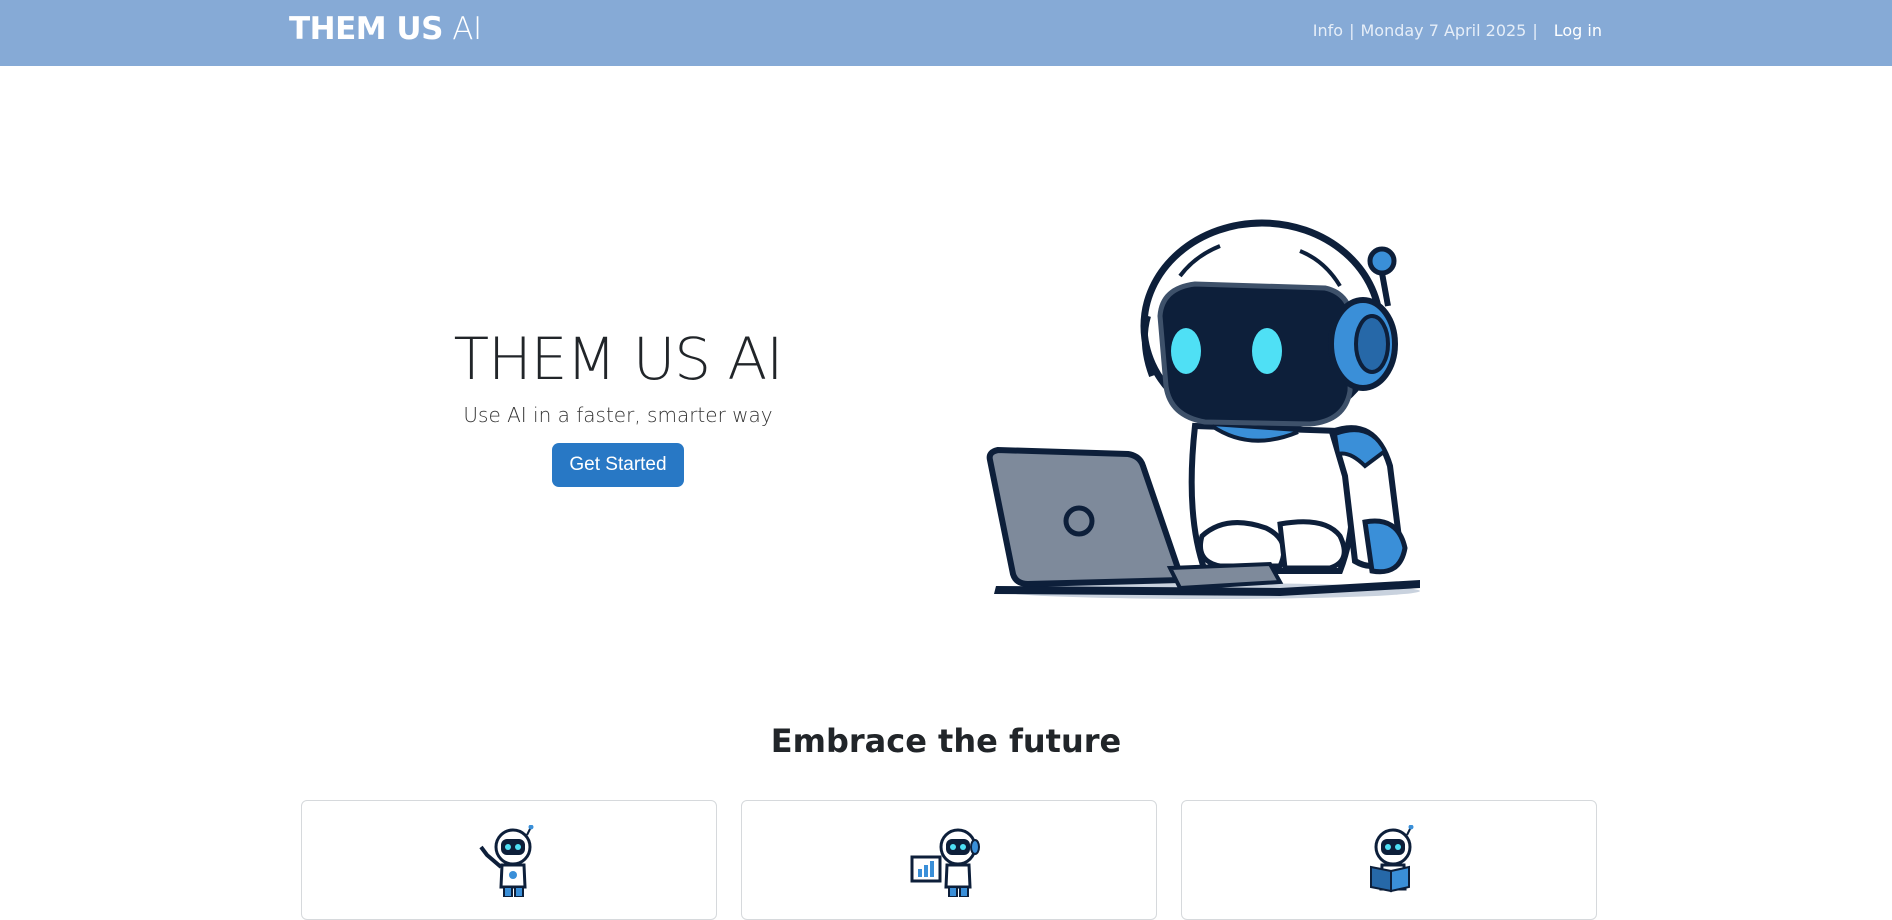 The width and height of the screenshot is (1892, 920). I want to click on info-link: Info, so click(1328, 30).